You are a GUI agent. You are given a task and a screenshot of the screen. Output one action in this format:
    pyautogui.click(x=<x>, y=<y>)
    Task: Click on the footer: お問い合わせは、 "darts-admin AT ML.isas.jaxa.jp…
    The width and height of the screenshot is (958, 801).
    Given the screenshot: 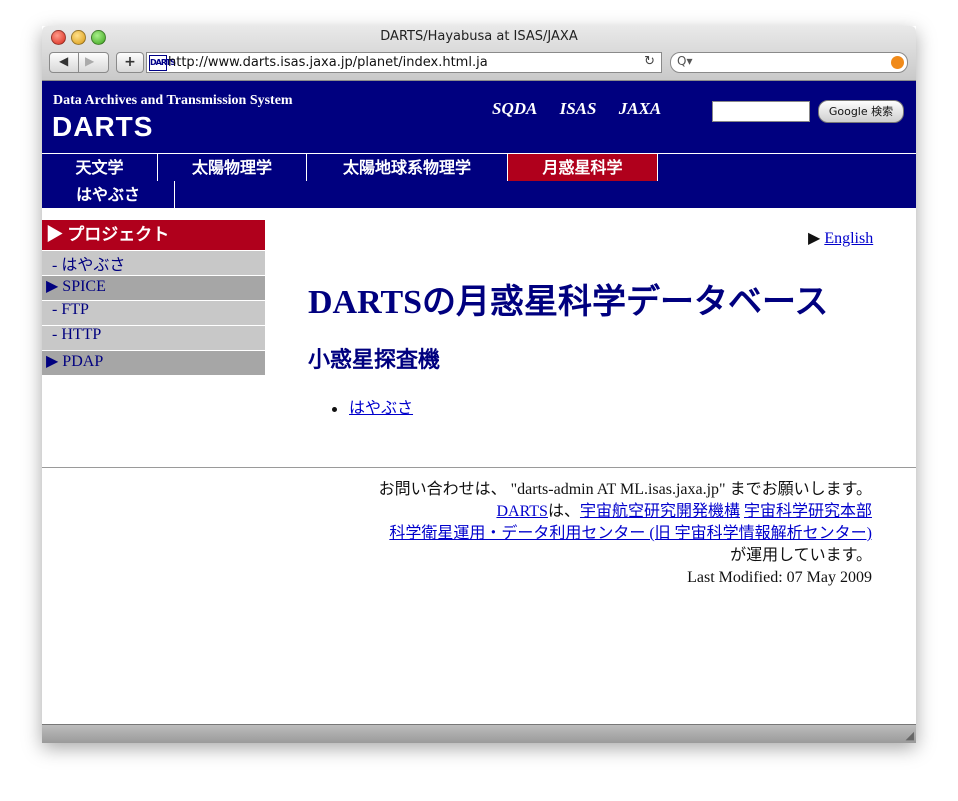 What is the action you would take?
    pyautogui.click(x=562, y=534)
    